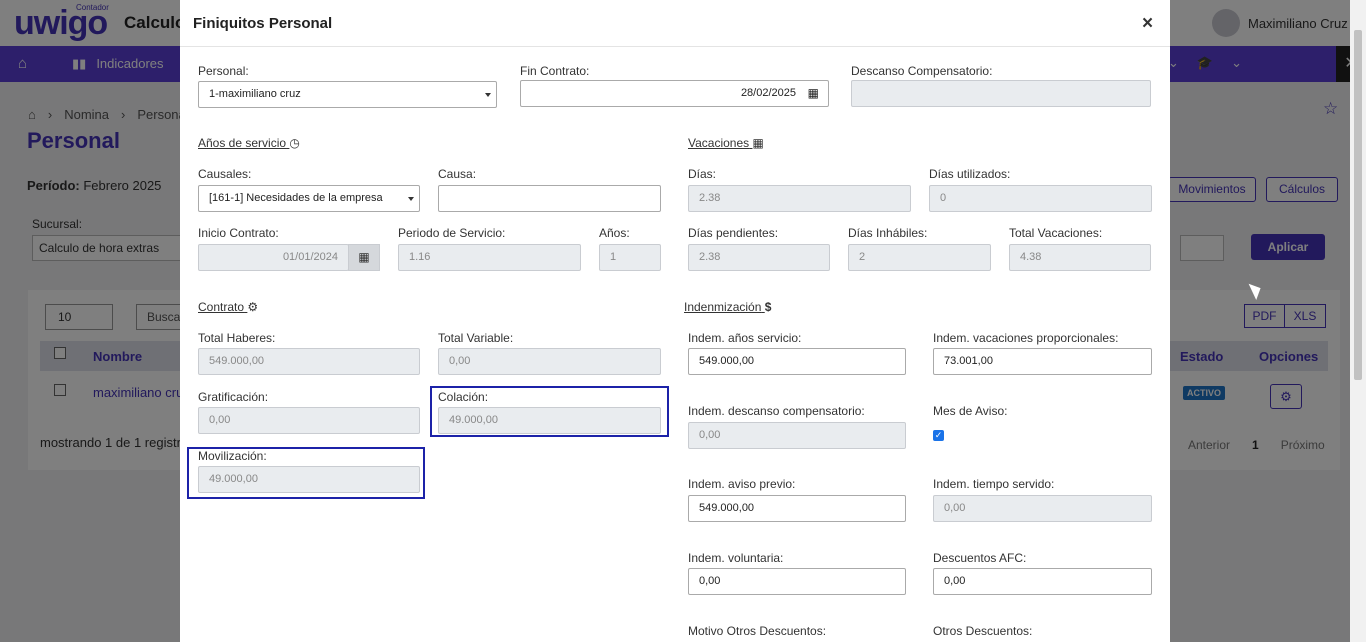 The width and height of the screenshot is (1366, 642). Describe the element at coordinates (1080, 257) in the screenshot. I see `total-vacaciones-input: 4.38` at that location.